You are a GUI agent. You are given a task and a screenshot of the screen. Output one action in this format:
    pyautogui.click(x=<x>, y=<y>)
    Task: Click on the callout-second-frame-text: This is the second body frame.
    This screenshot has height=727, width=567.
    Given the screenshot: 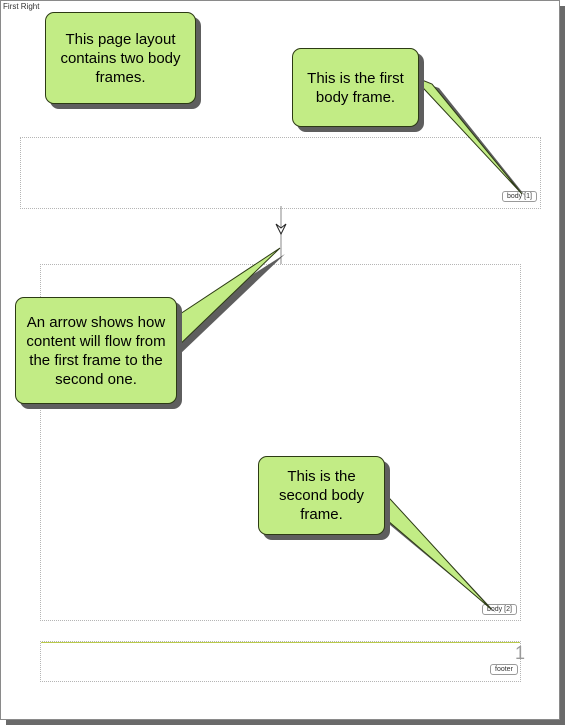 What is the action you would take?
    pyautogui.click(x=321, y=495)
    